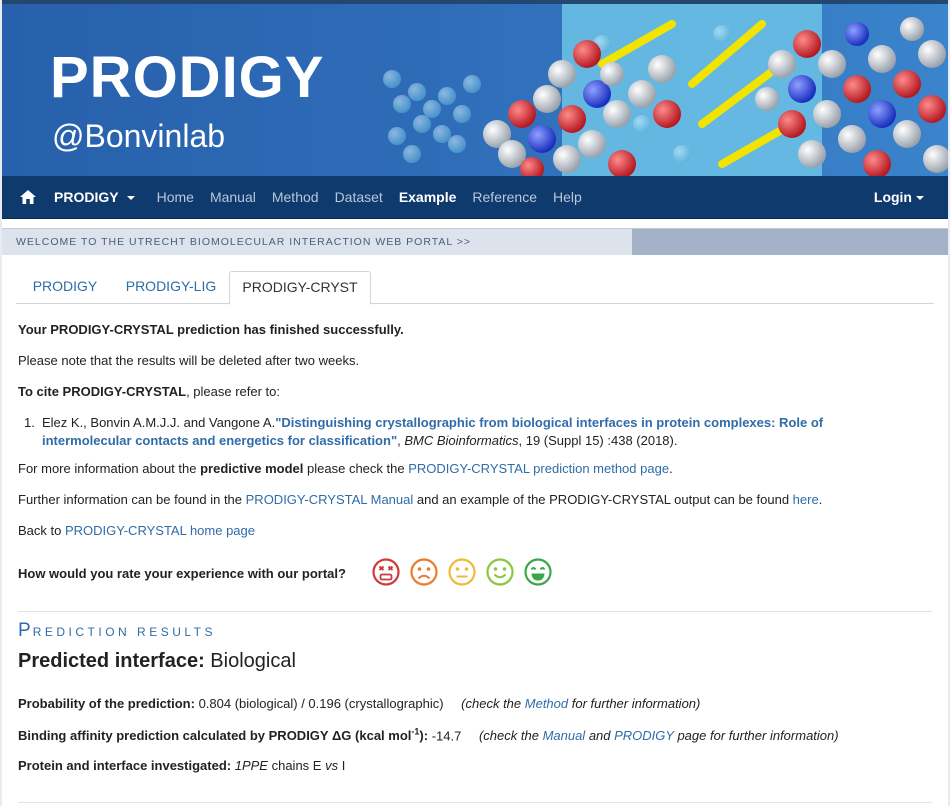 This screenshot has height=806, width=950. What do you see at coordinates (296, 765) in the screenshot?
I see `protein-chains: chains E` at bounding box center [296, 765].